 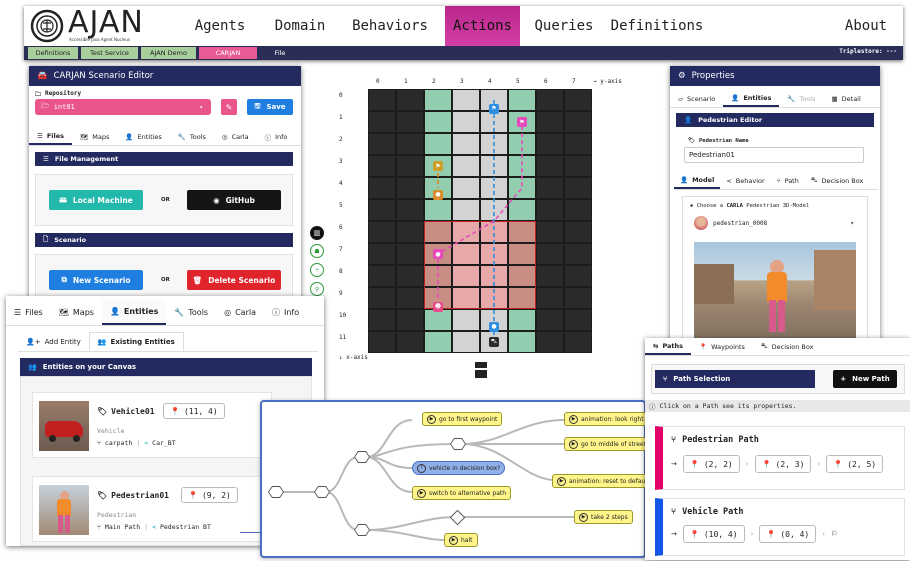 I want to click on tab-paths: ⇆ Paths, so click(x=668, y=346).